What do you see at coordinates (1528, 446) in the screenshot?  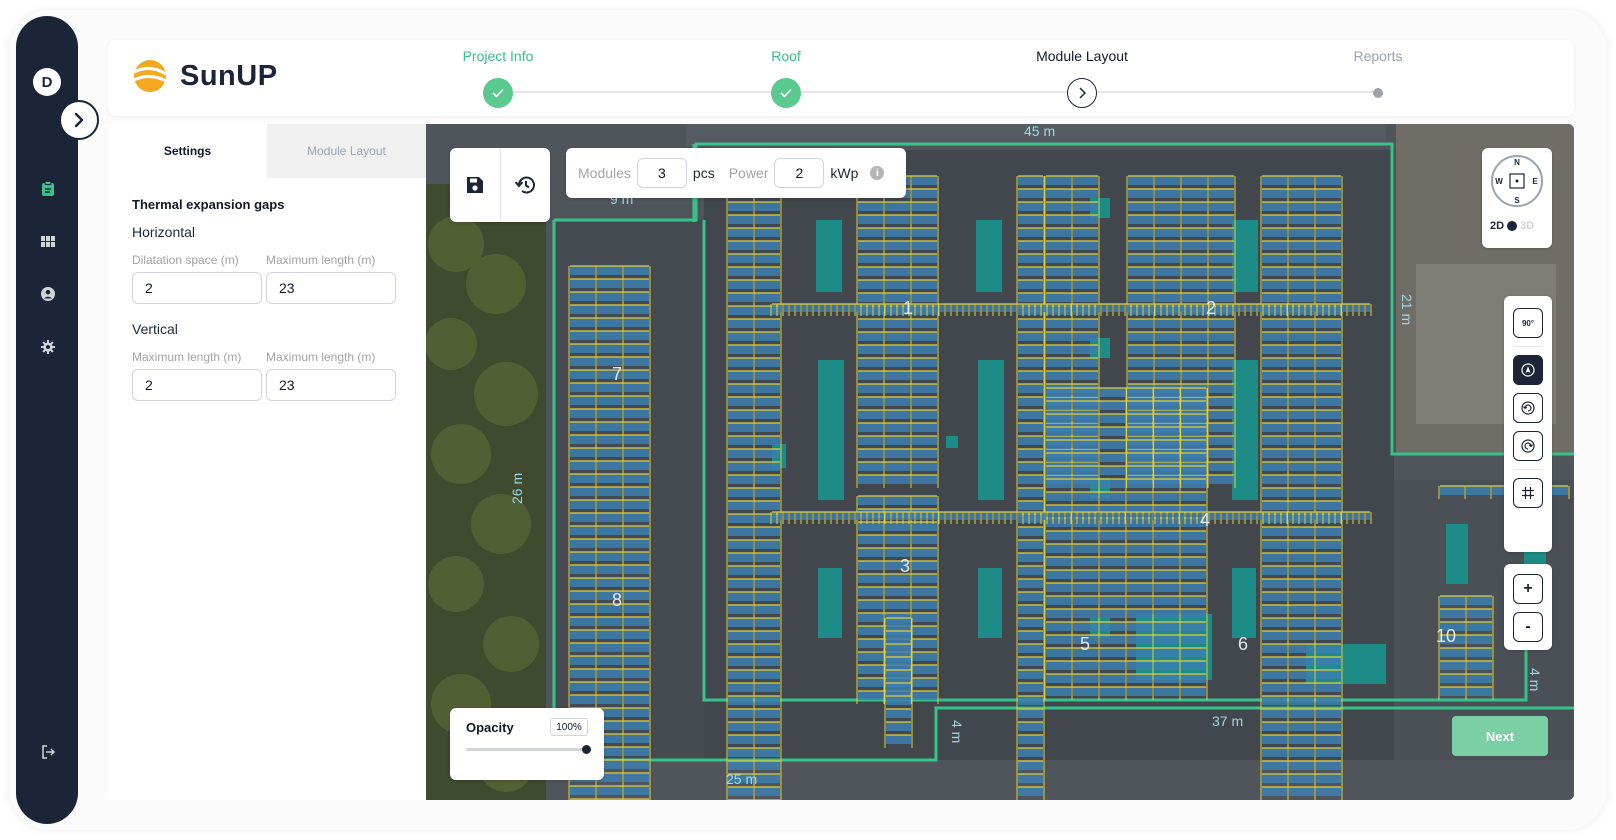 I see `rotate-right-button` at bounding box center [1528, 446].